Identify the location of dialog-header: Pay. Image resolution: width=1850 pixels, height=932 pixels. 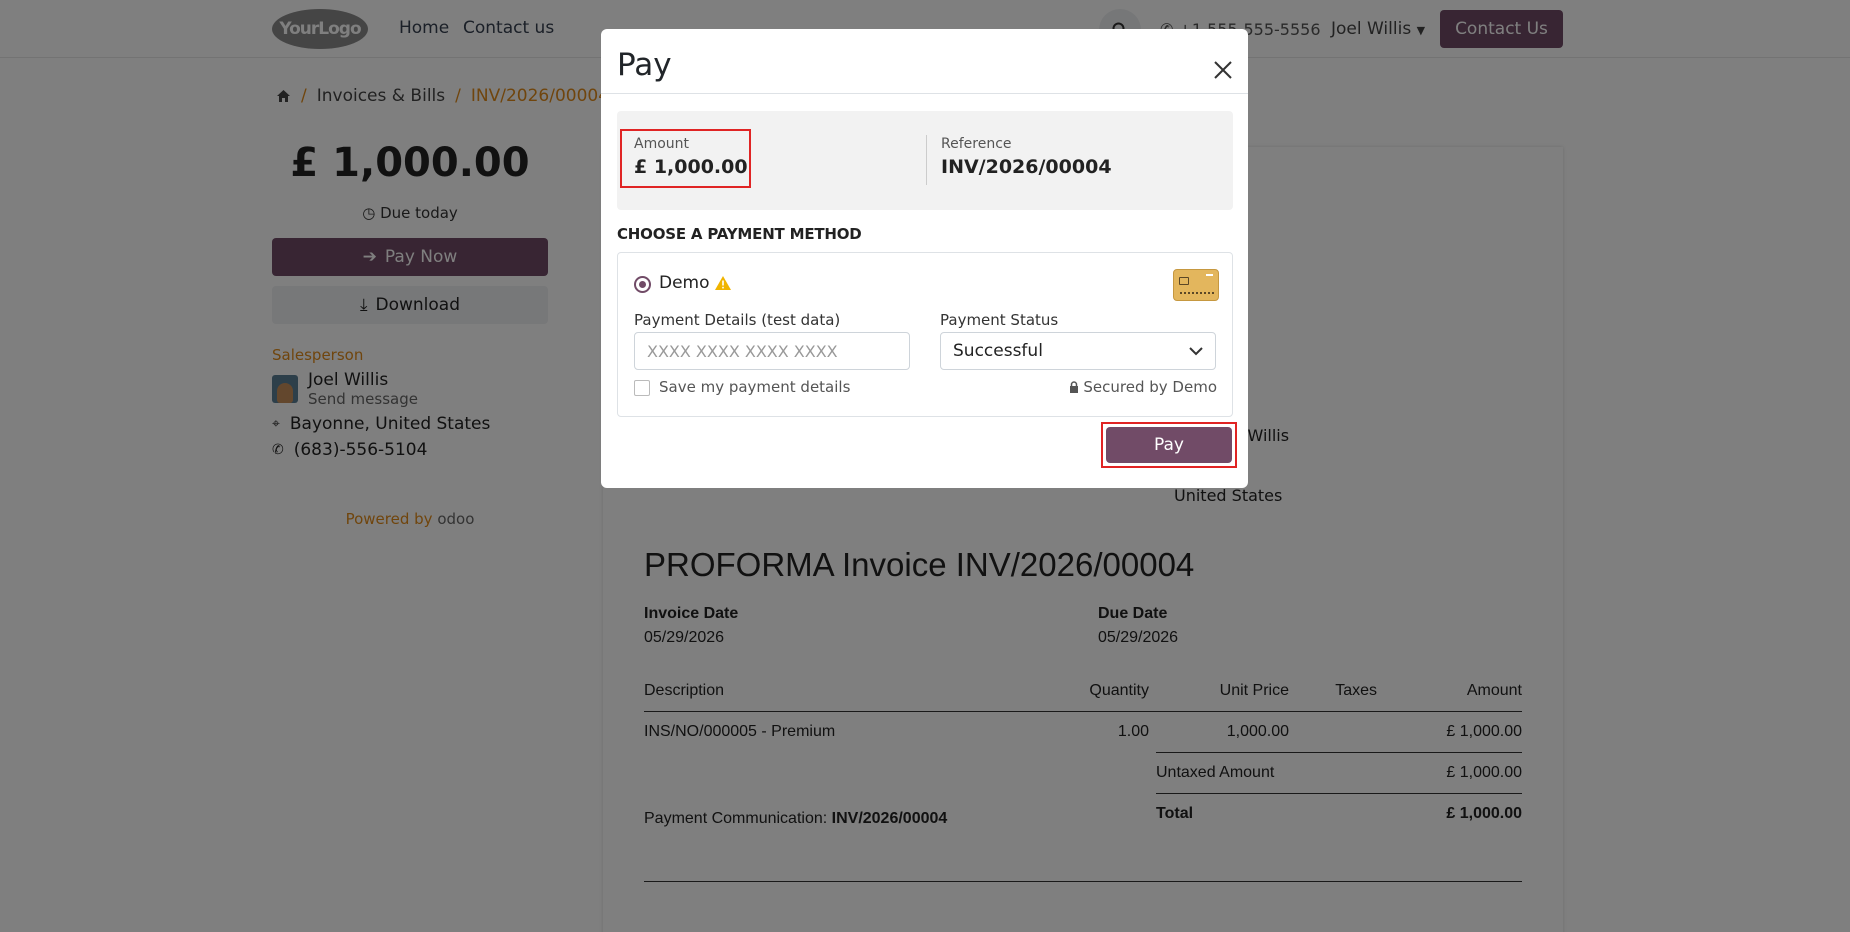
(924, 61).